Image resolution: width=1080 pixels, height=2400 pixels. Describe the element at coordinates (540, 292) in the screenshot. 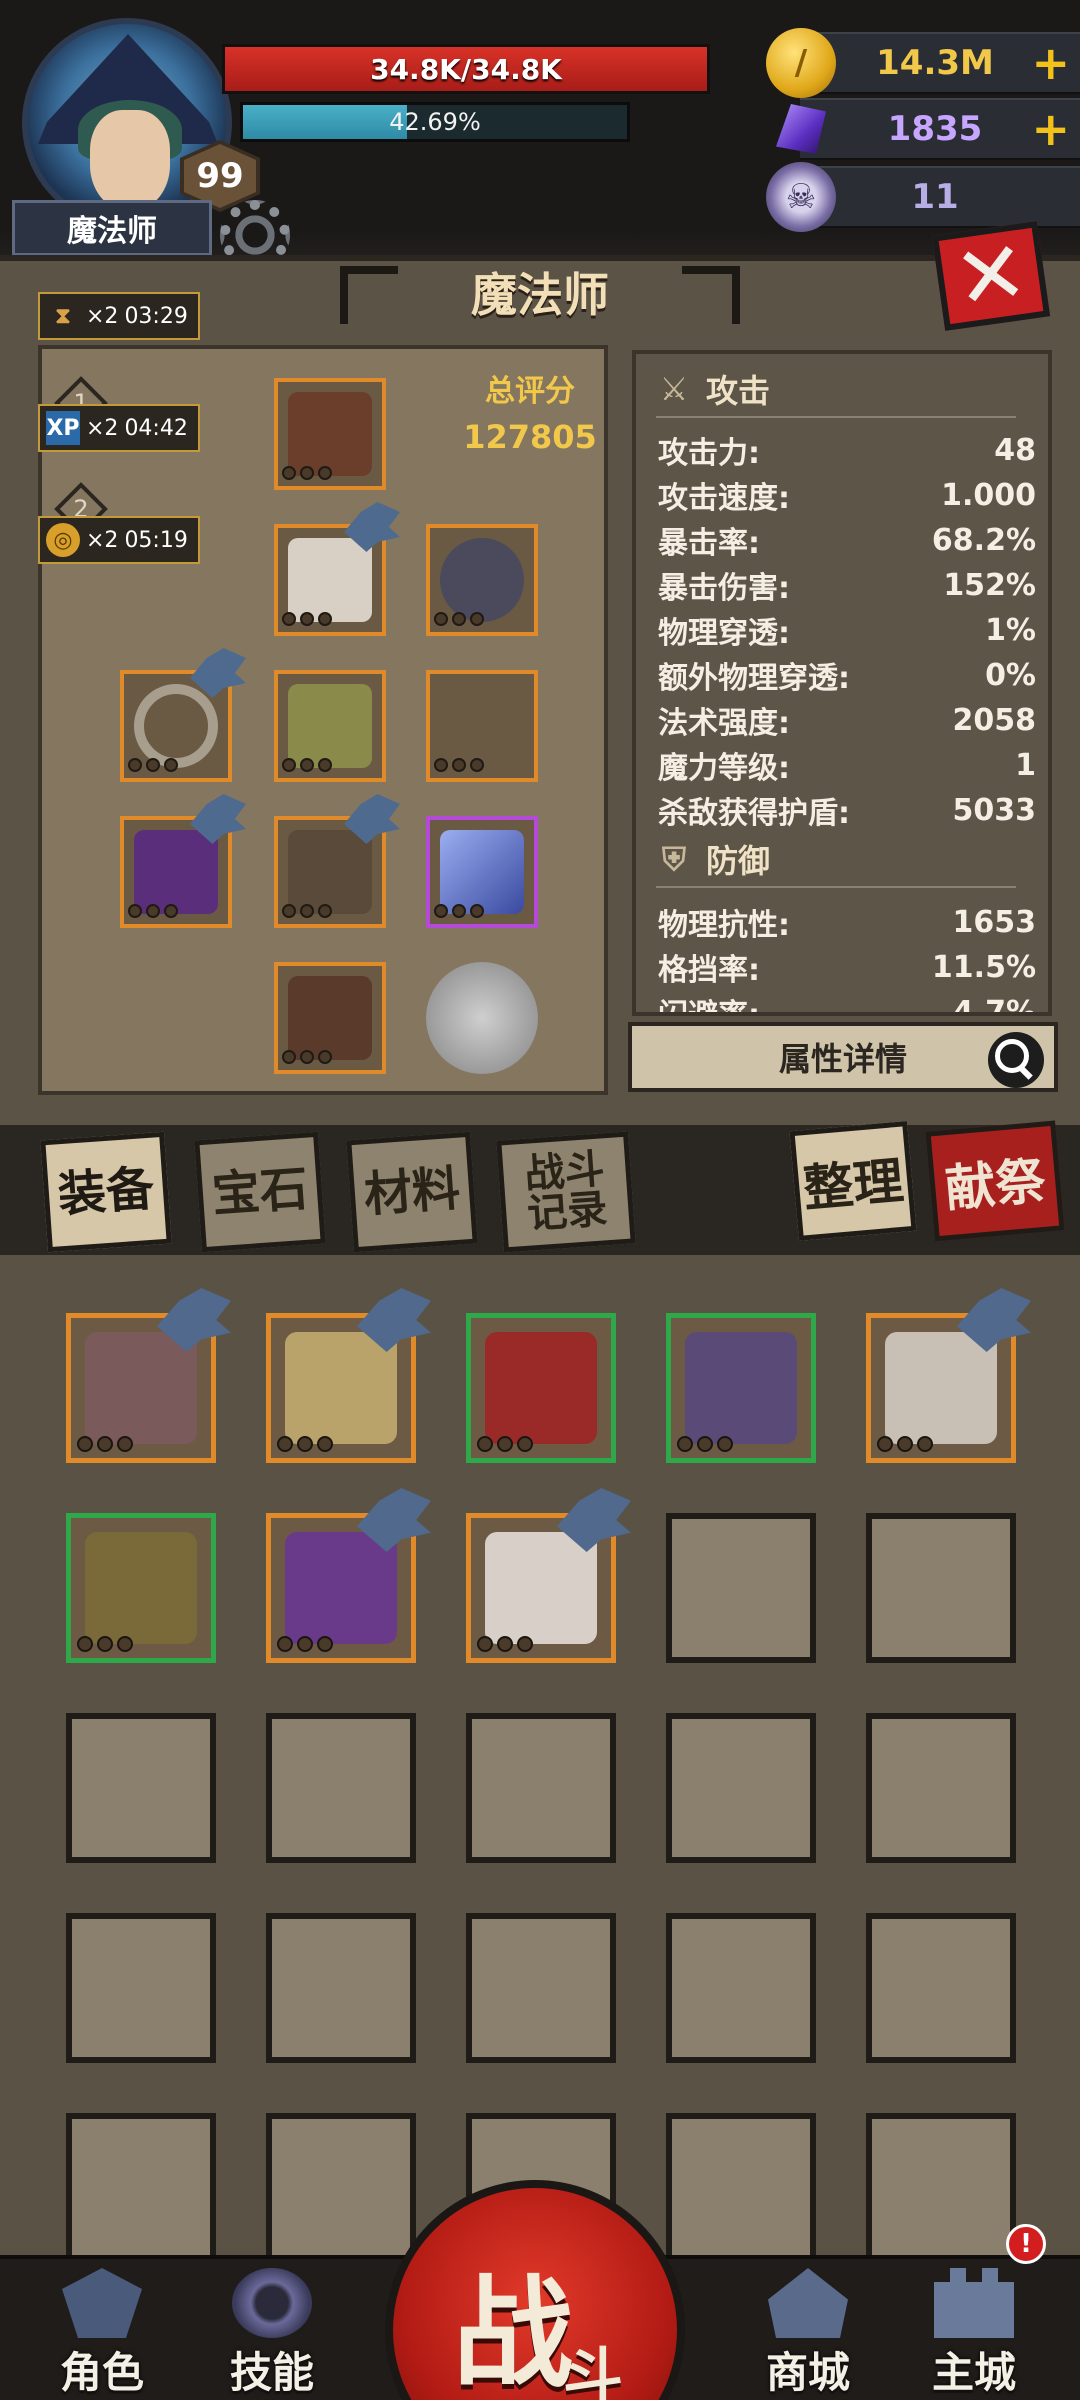

I see `panel-title: 魔法师` at that location.